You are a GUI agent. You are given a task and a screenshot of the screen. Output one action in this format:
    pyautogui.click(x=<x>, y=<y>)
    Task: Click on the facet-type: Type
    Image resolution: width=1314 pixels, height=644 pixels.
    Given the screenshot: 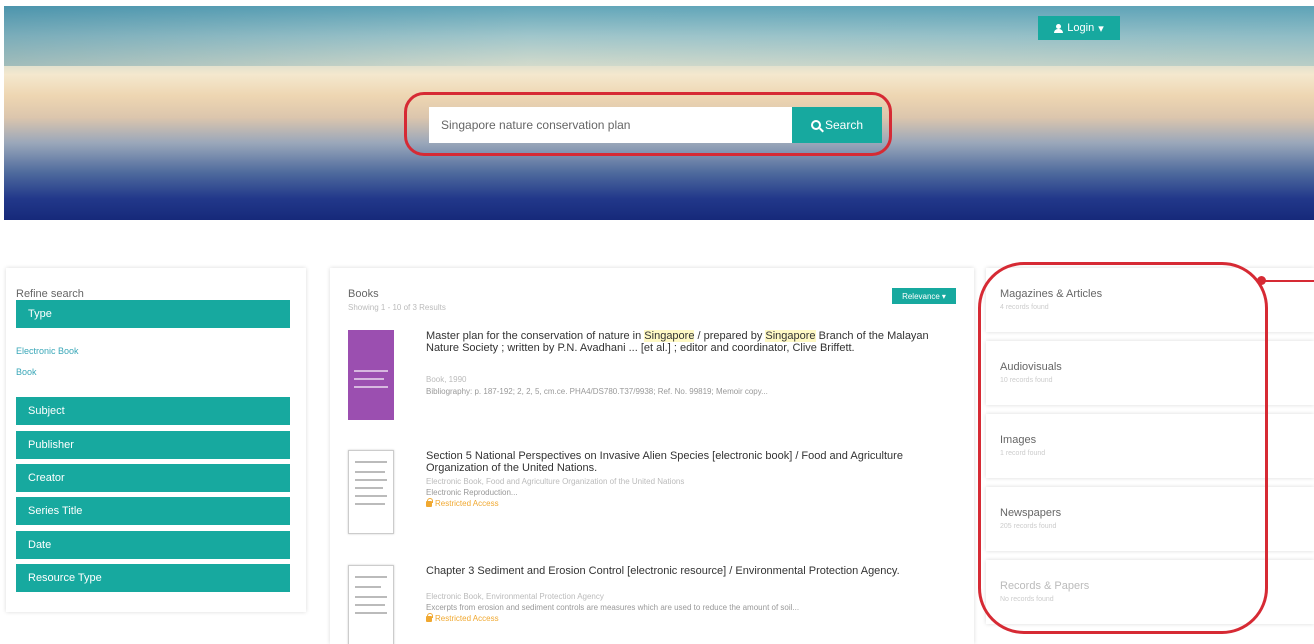 What is the action you would take?
    pyautogui.click(x=153, y=314)
    